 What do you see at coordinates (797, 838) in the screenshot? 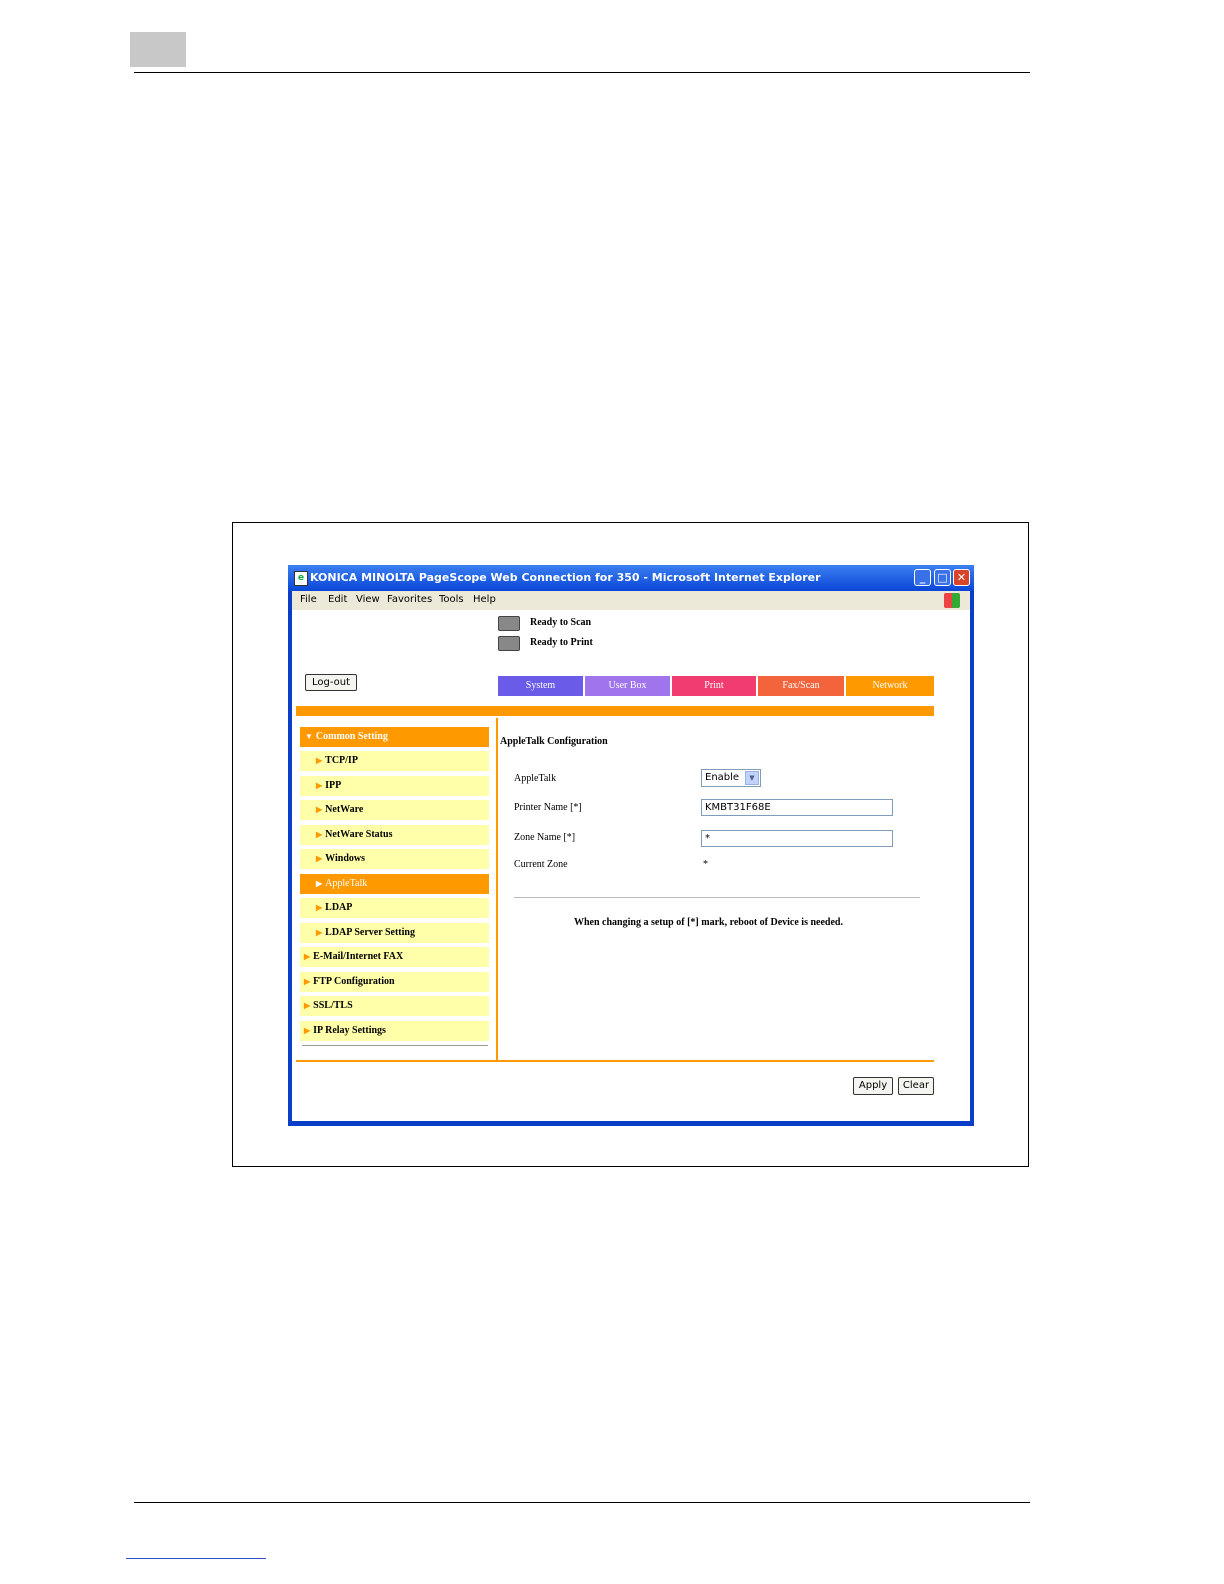
I see `zone-name-input: *` at bounding box center [797, 838].